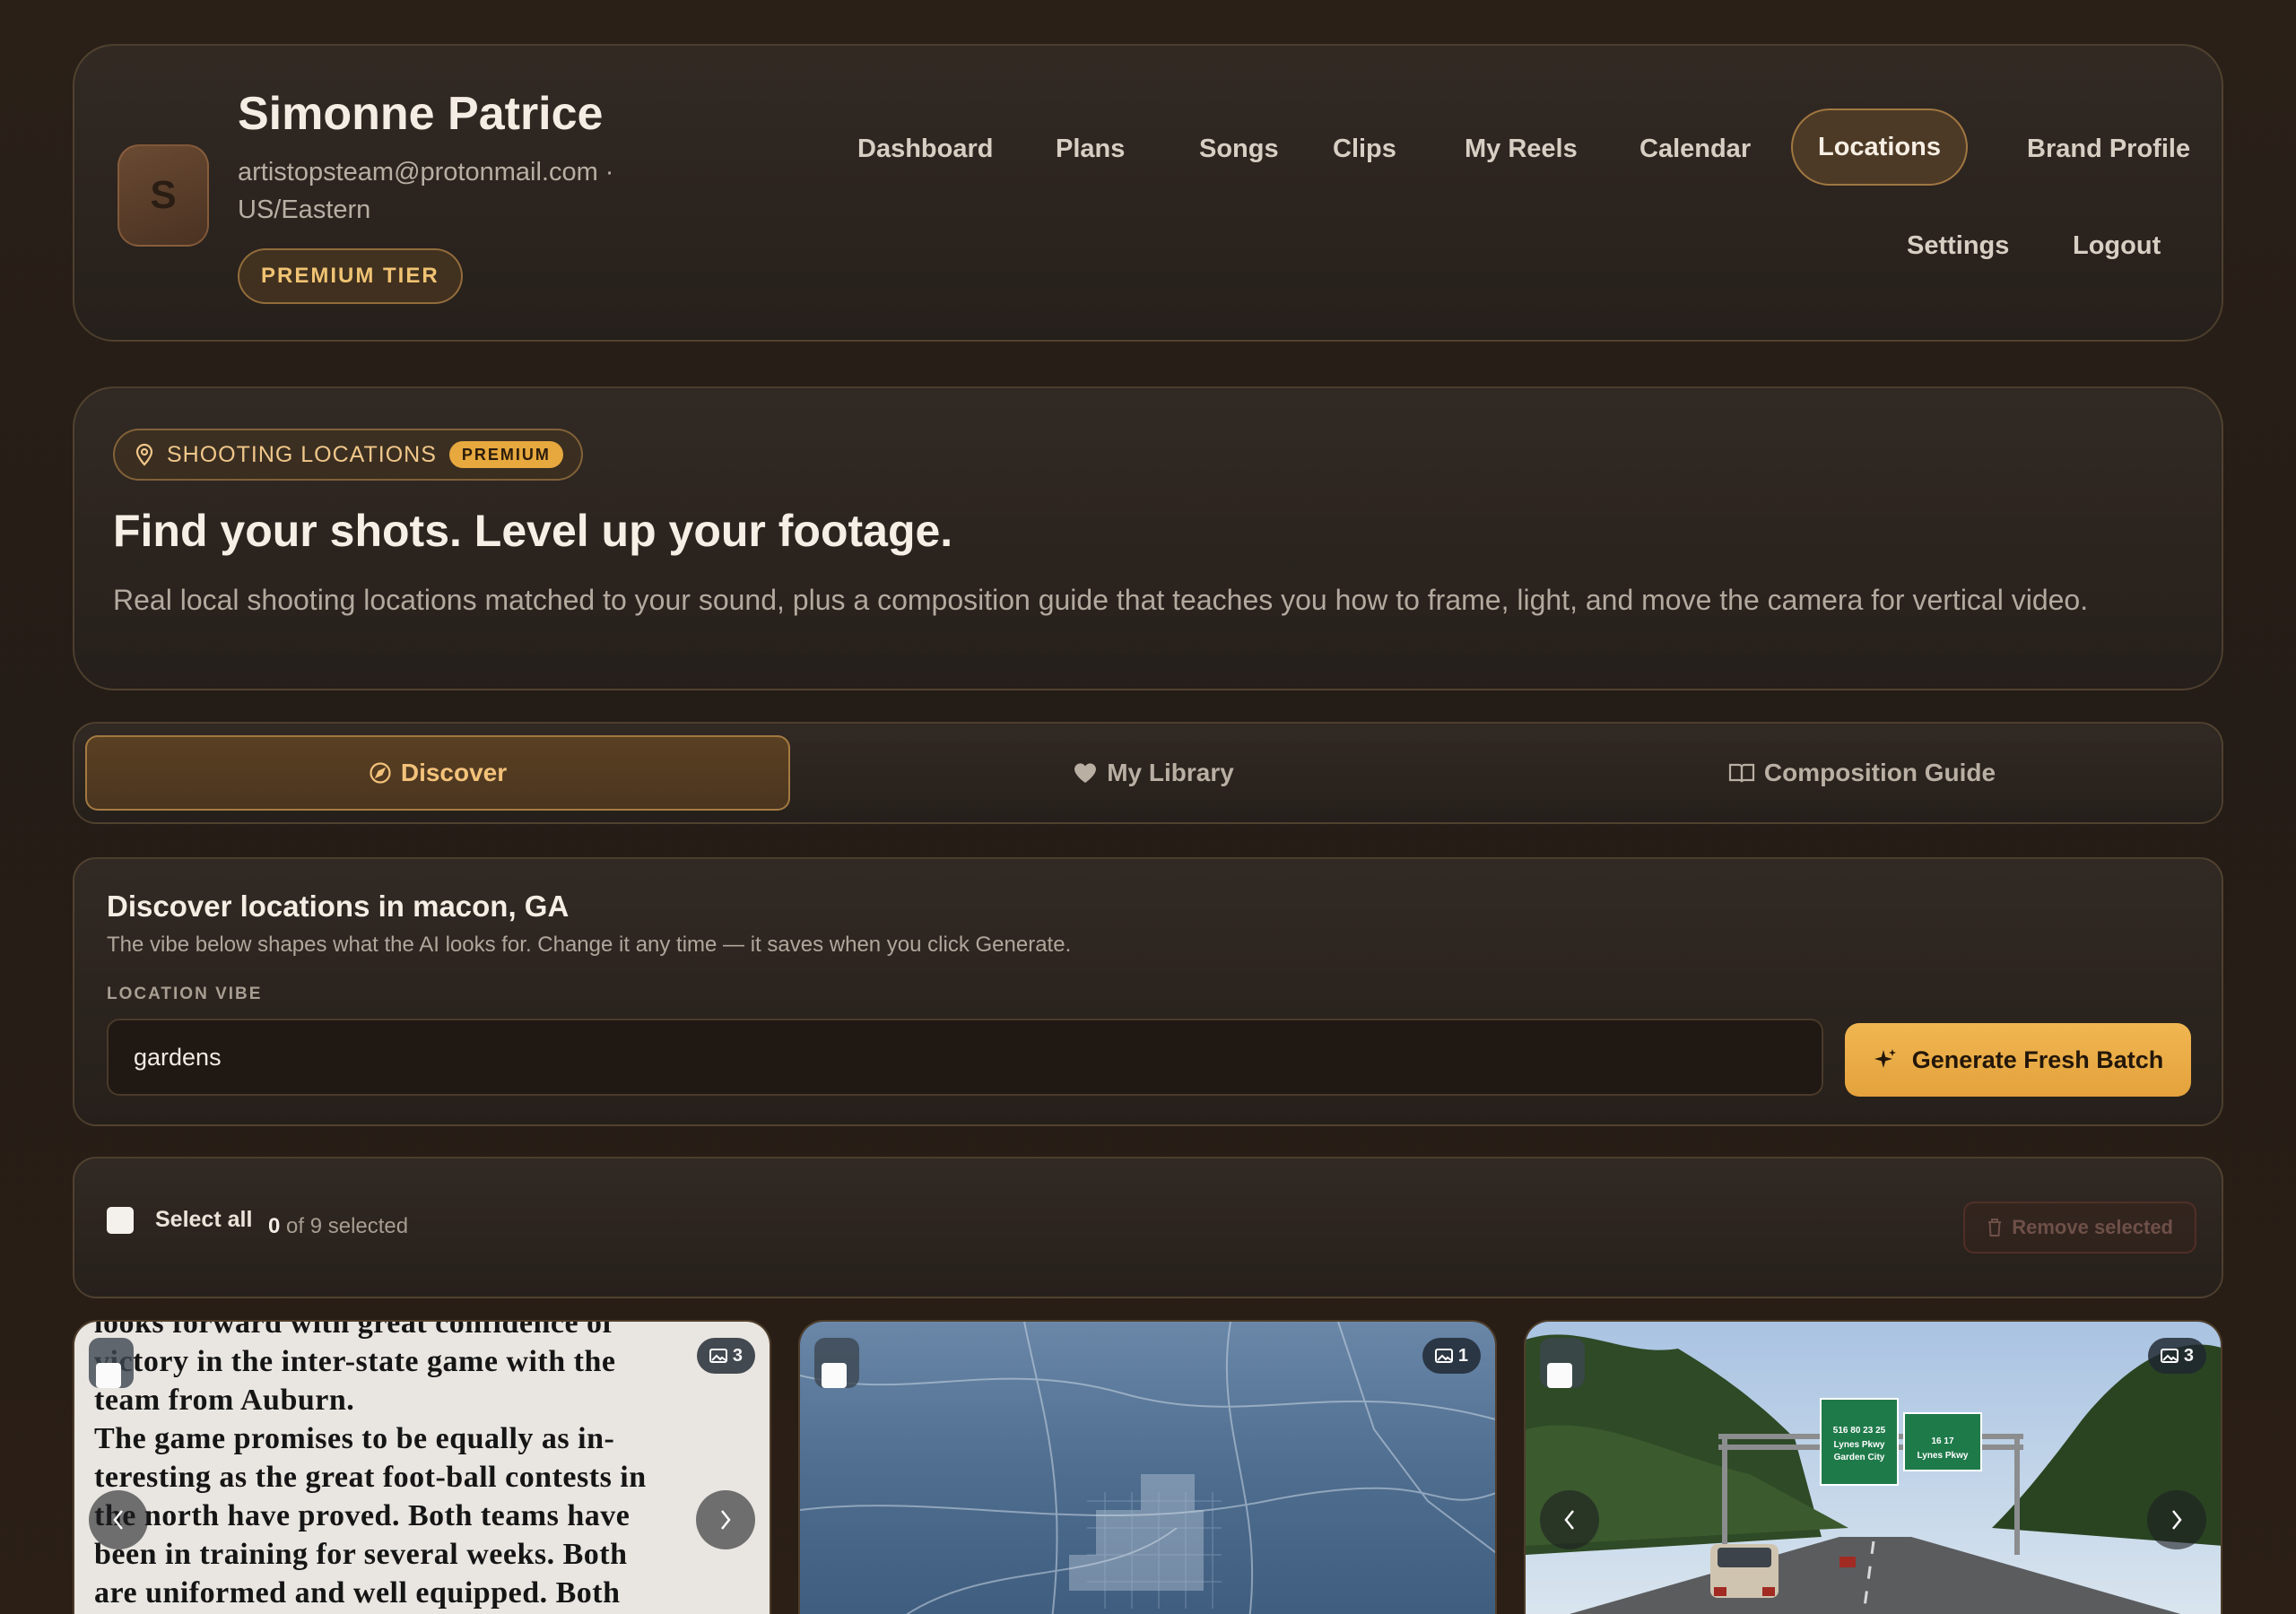 The height and width of the screenshot is (1614, 2296). I want to click on map-pin-icon, so click(144, 454).